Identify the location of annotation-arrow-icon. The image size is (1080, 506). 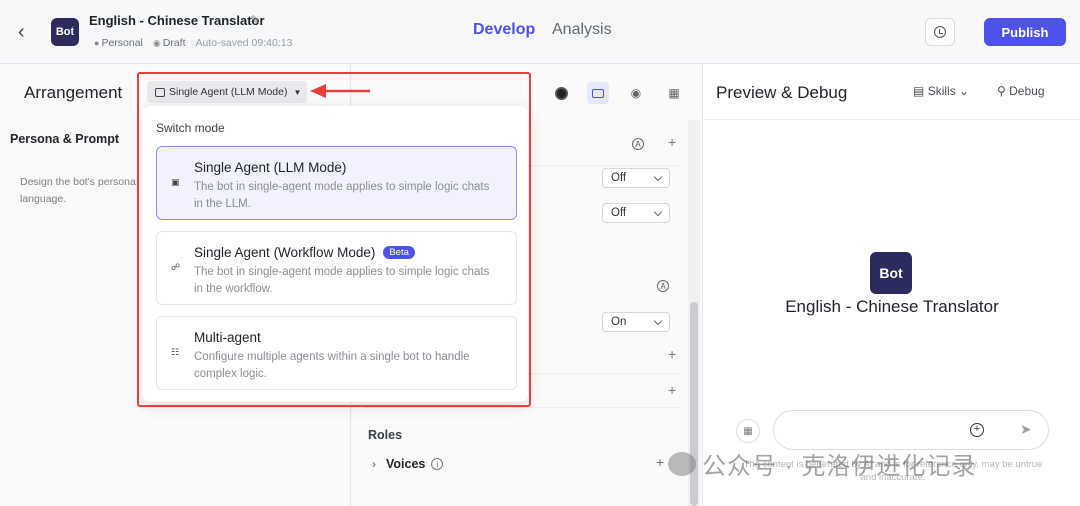
(340, 91).